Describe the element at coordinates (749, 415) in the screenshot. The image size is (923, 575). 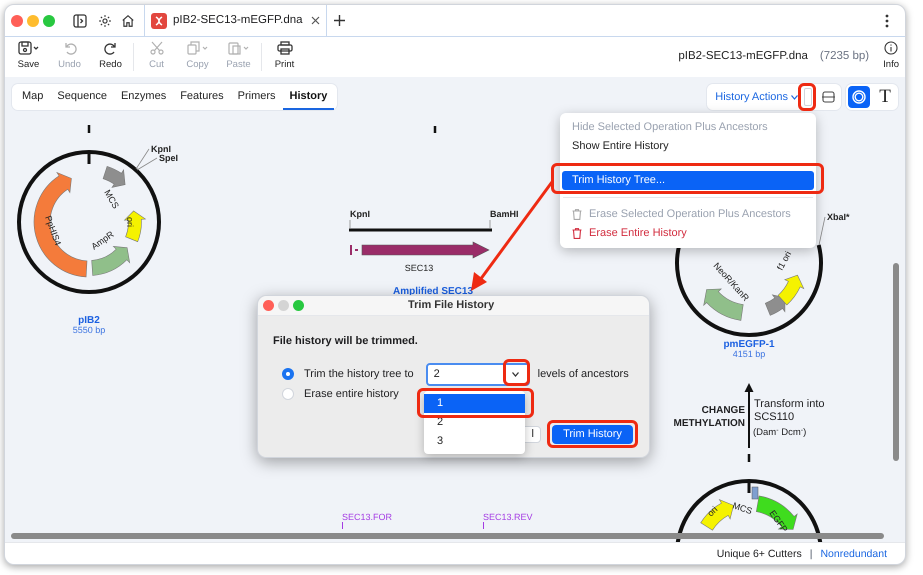
I see `transform-arrow` at that location.